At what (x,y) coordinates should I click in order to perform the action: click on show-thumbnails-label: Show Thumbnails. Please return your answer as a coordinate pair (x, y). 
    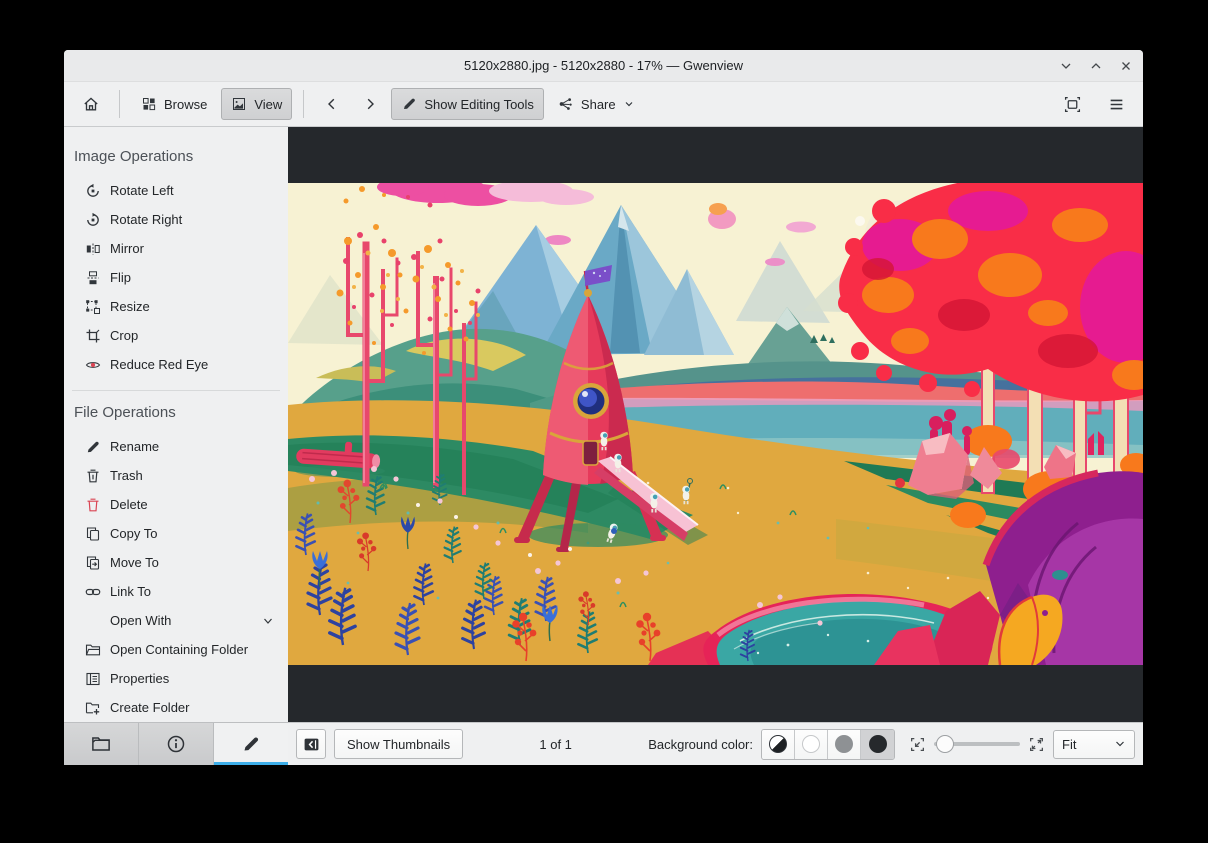
    Looking at the image, I should click on (399, 744).